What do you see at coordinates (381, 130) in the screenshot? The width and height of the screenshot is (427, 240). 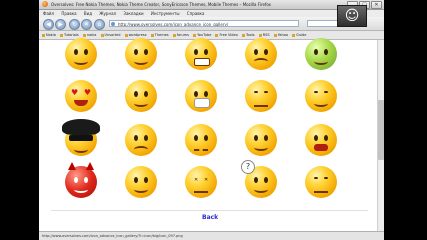 I see `scrollbar-thumb` at bounding box center [381, 130].